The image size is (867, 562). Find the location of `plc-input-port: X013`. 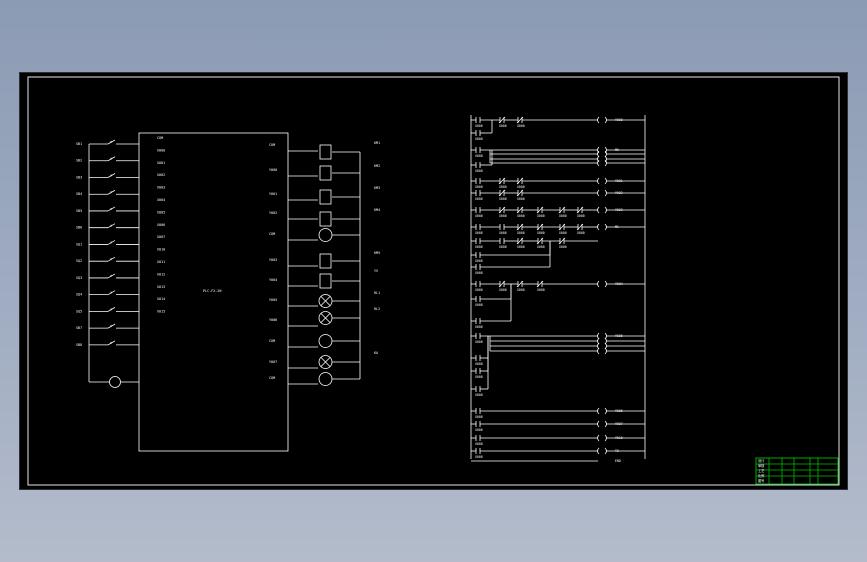

plc-input-port: X013 is located at coordinates (161, 287).